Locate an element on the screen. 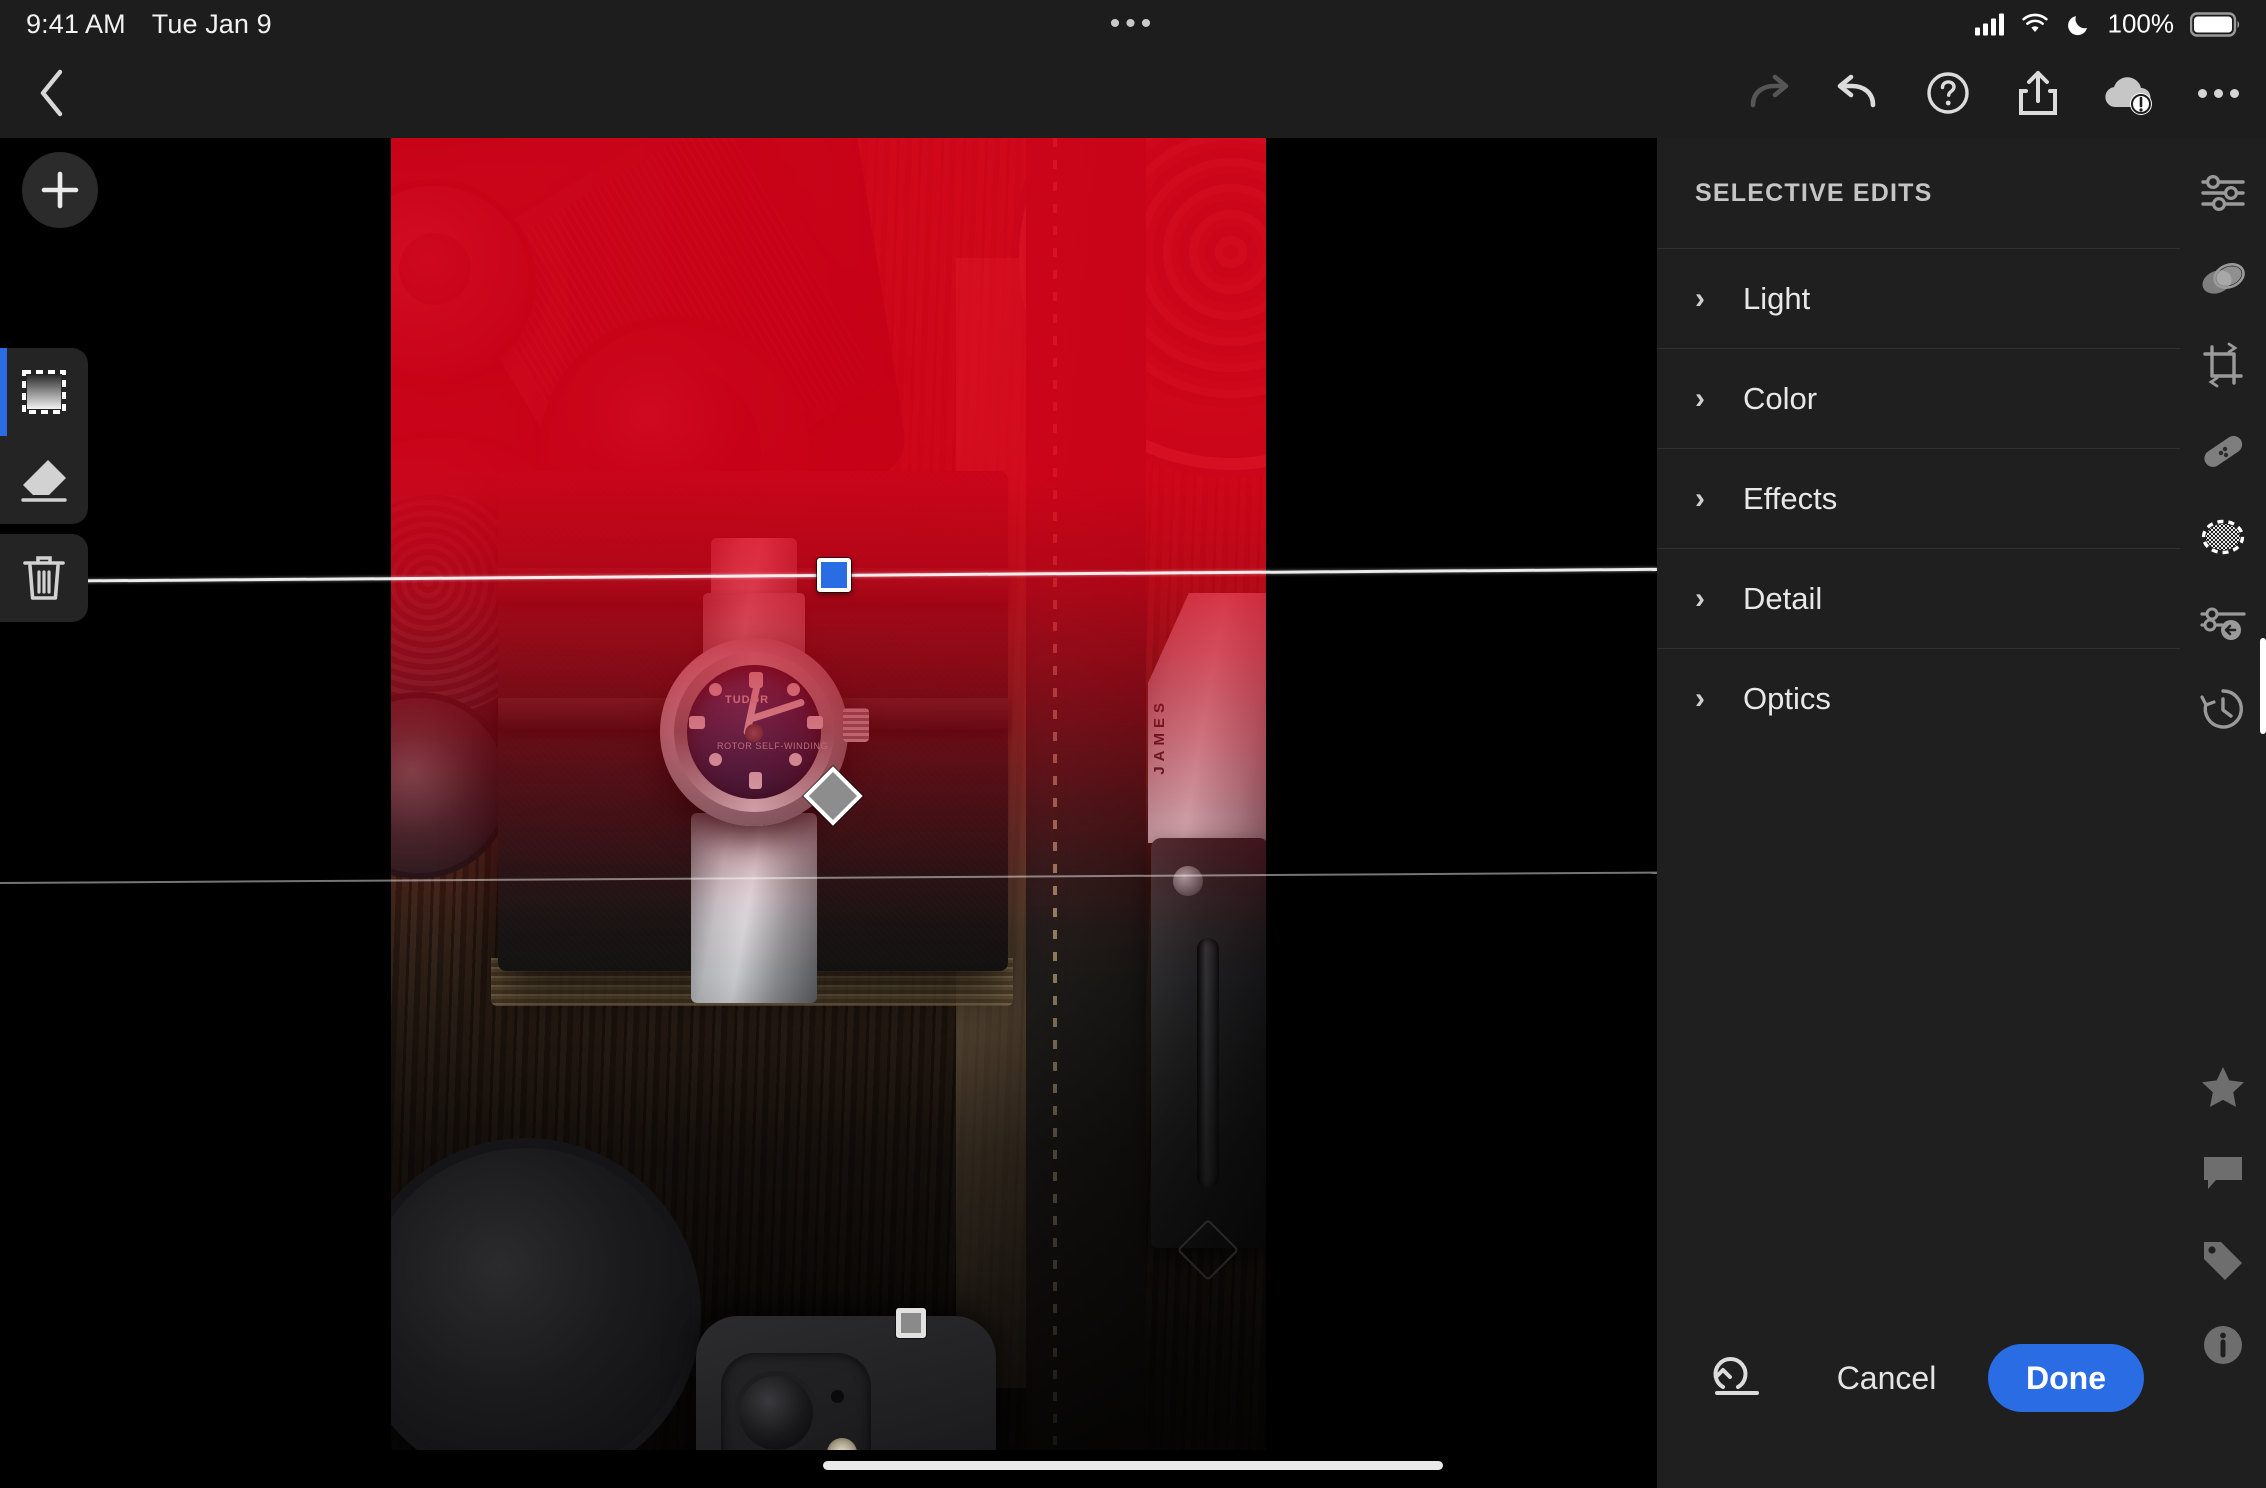  panel-section-label: Effects is located at coordinates (1790, 498).